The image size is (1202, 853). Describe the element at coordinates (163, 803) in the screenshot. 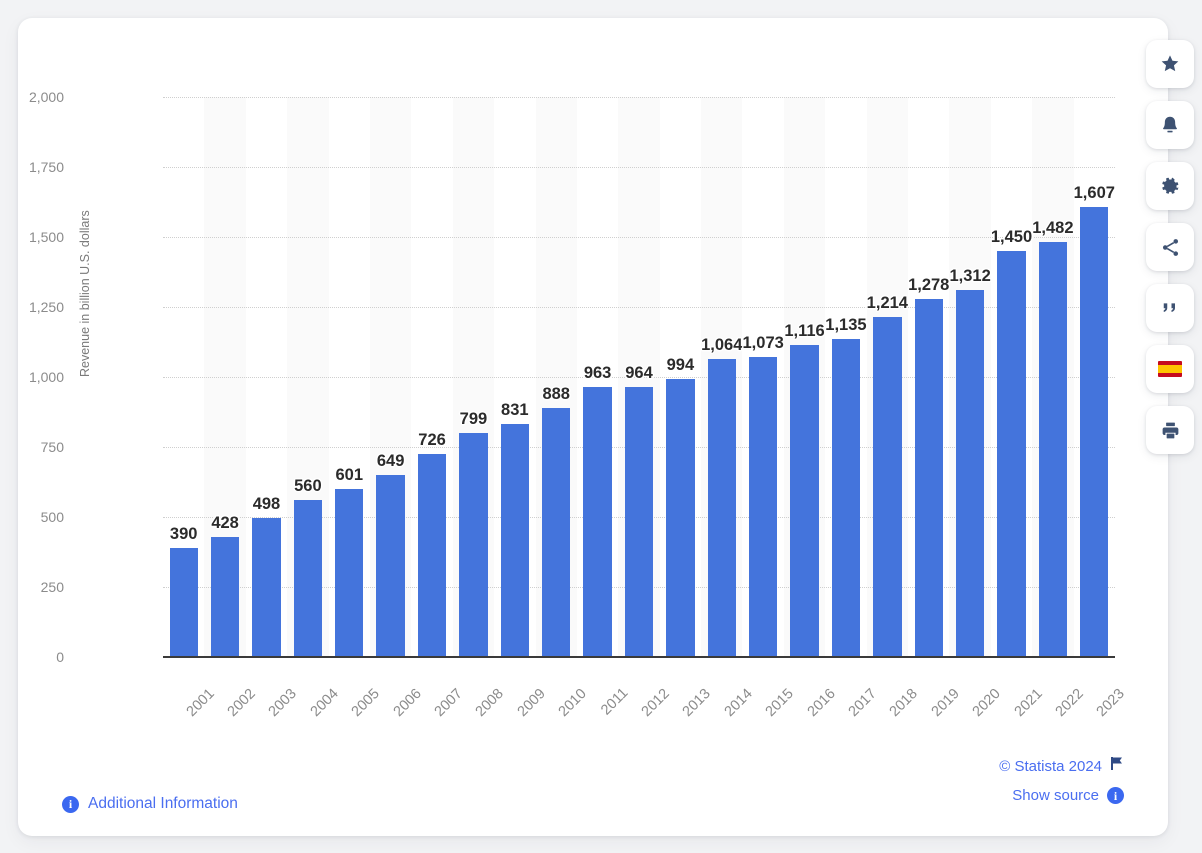

I see `additional-information-label: Additional Information` at that location.